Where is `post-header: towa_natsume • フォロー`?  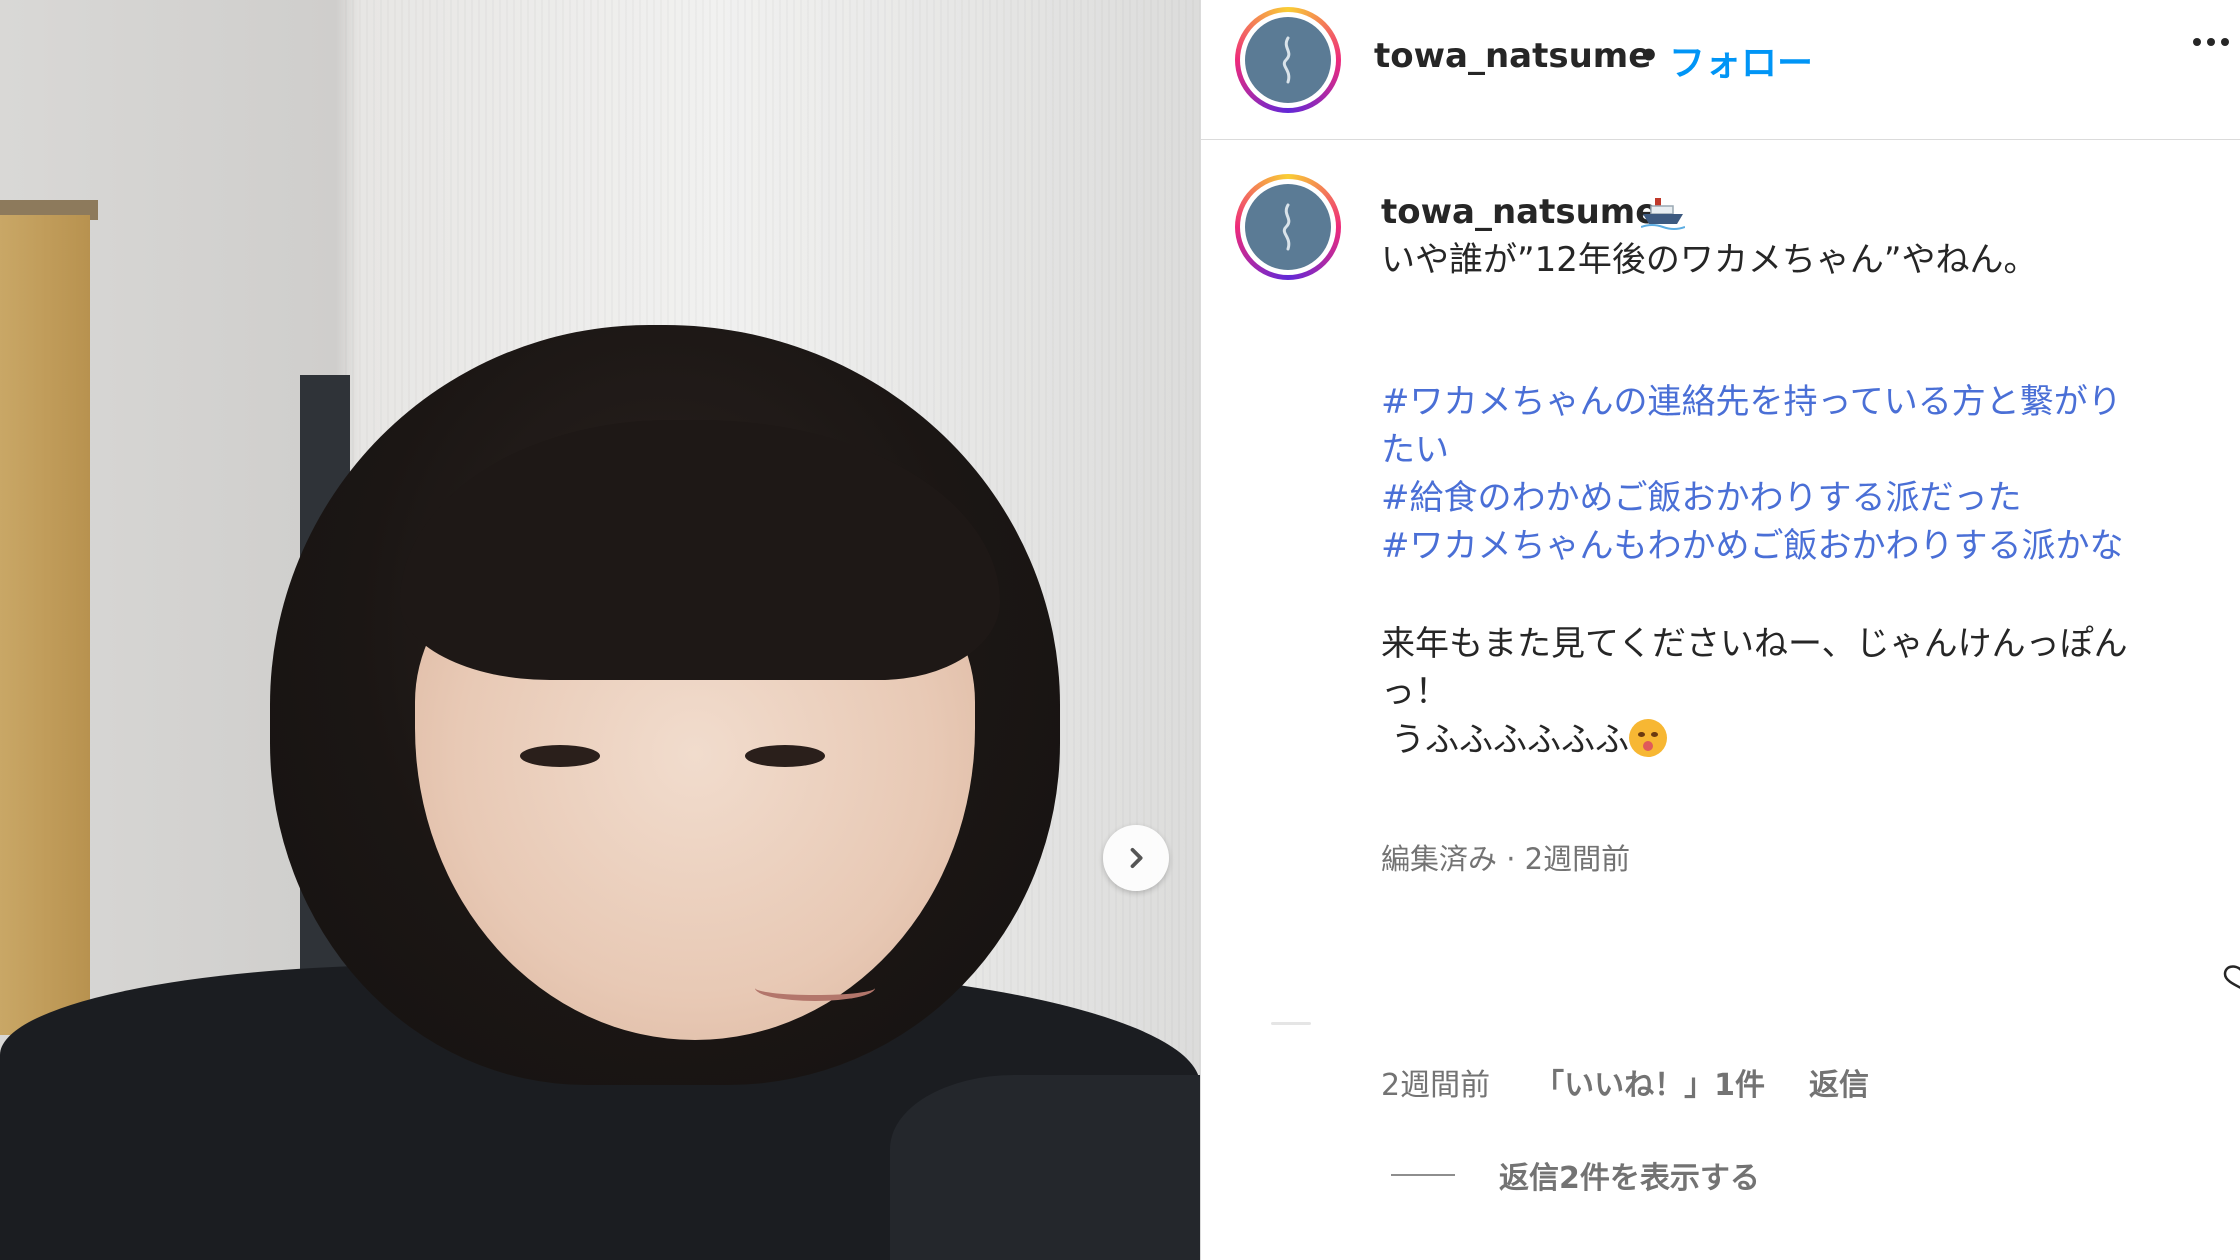 post-header: towa_natsume • フォロー is located at coordinates (1720, 70).